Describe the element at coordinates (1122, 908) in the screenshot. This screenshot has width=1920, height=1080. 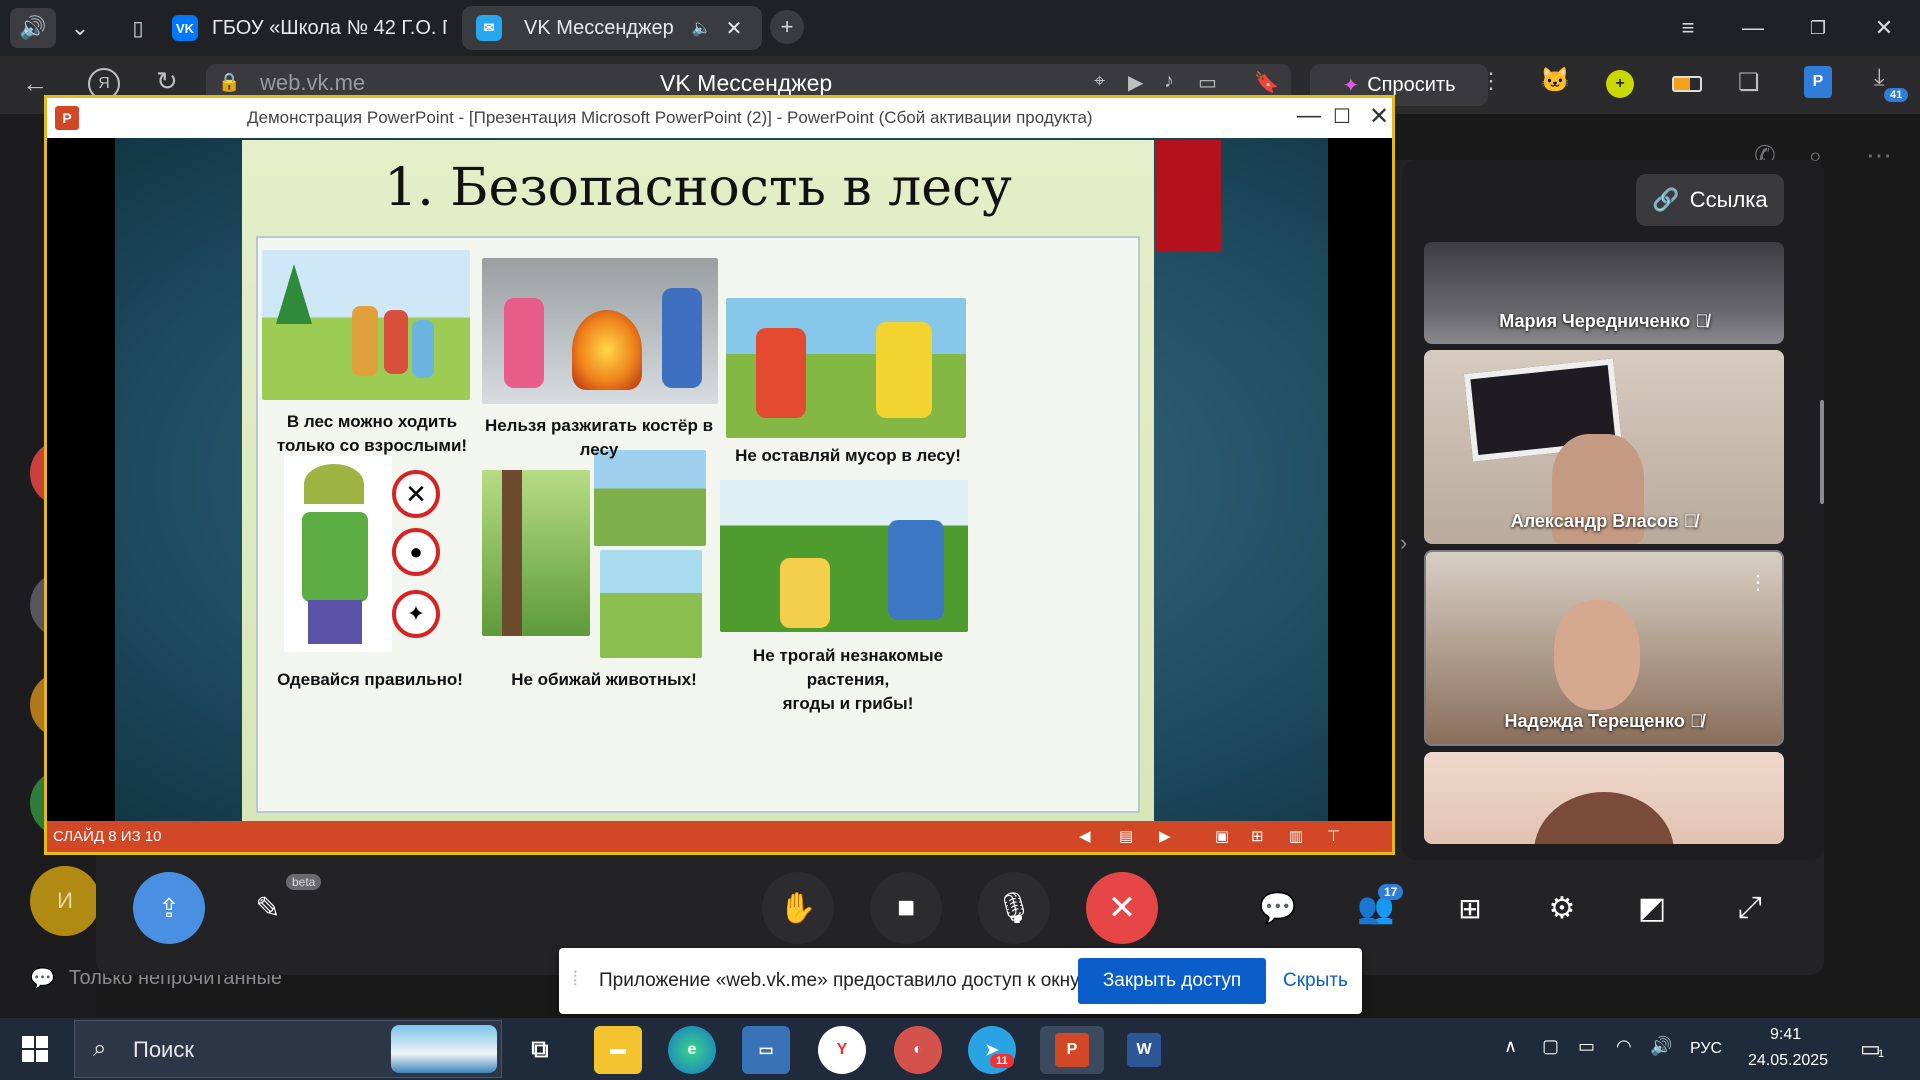
I see `end-call-button: ✕` at that location.